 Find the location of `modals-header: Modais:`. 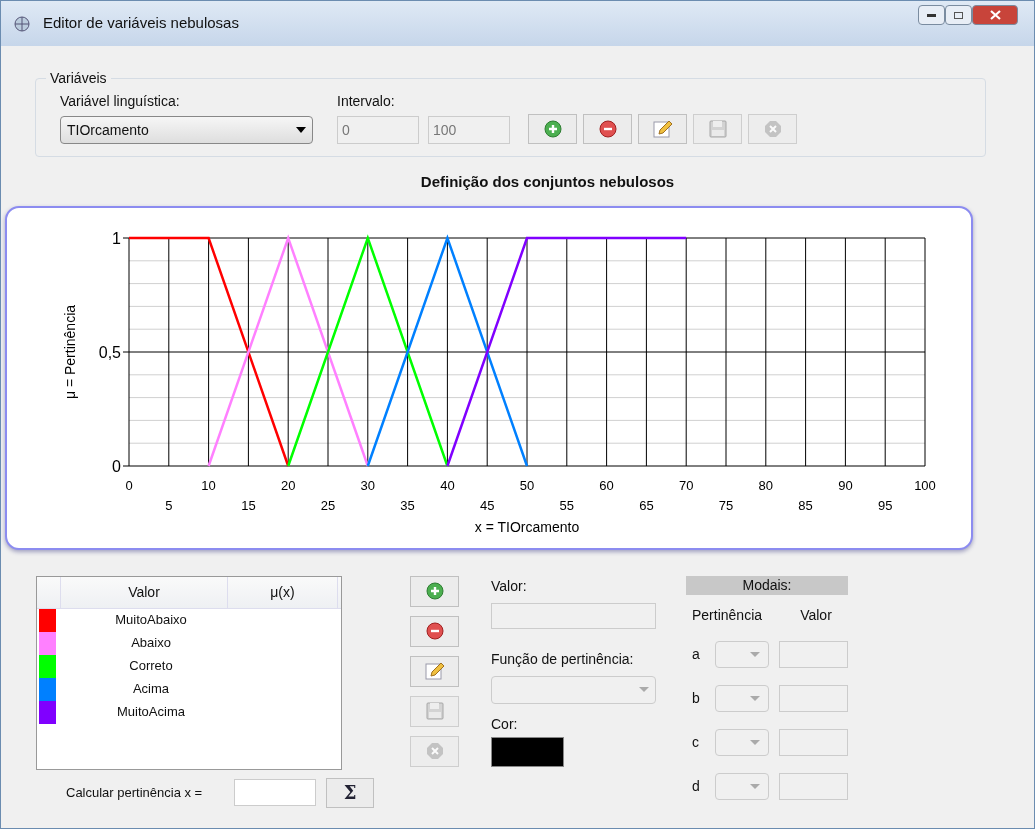

modals-header: Modais: is located at coordinates (767, 585).